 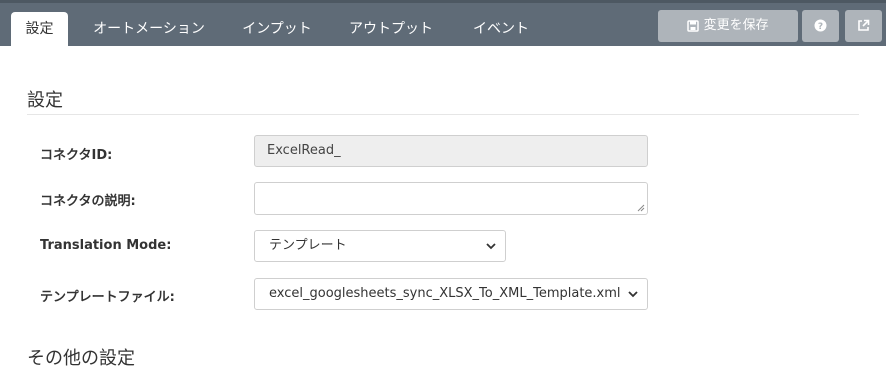 I want to click on translation-mode-select: テンプレート, so click(x=380, y=246).